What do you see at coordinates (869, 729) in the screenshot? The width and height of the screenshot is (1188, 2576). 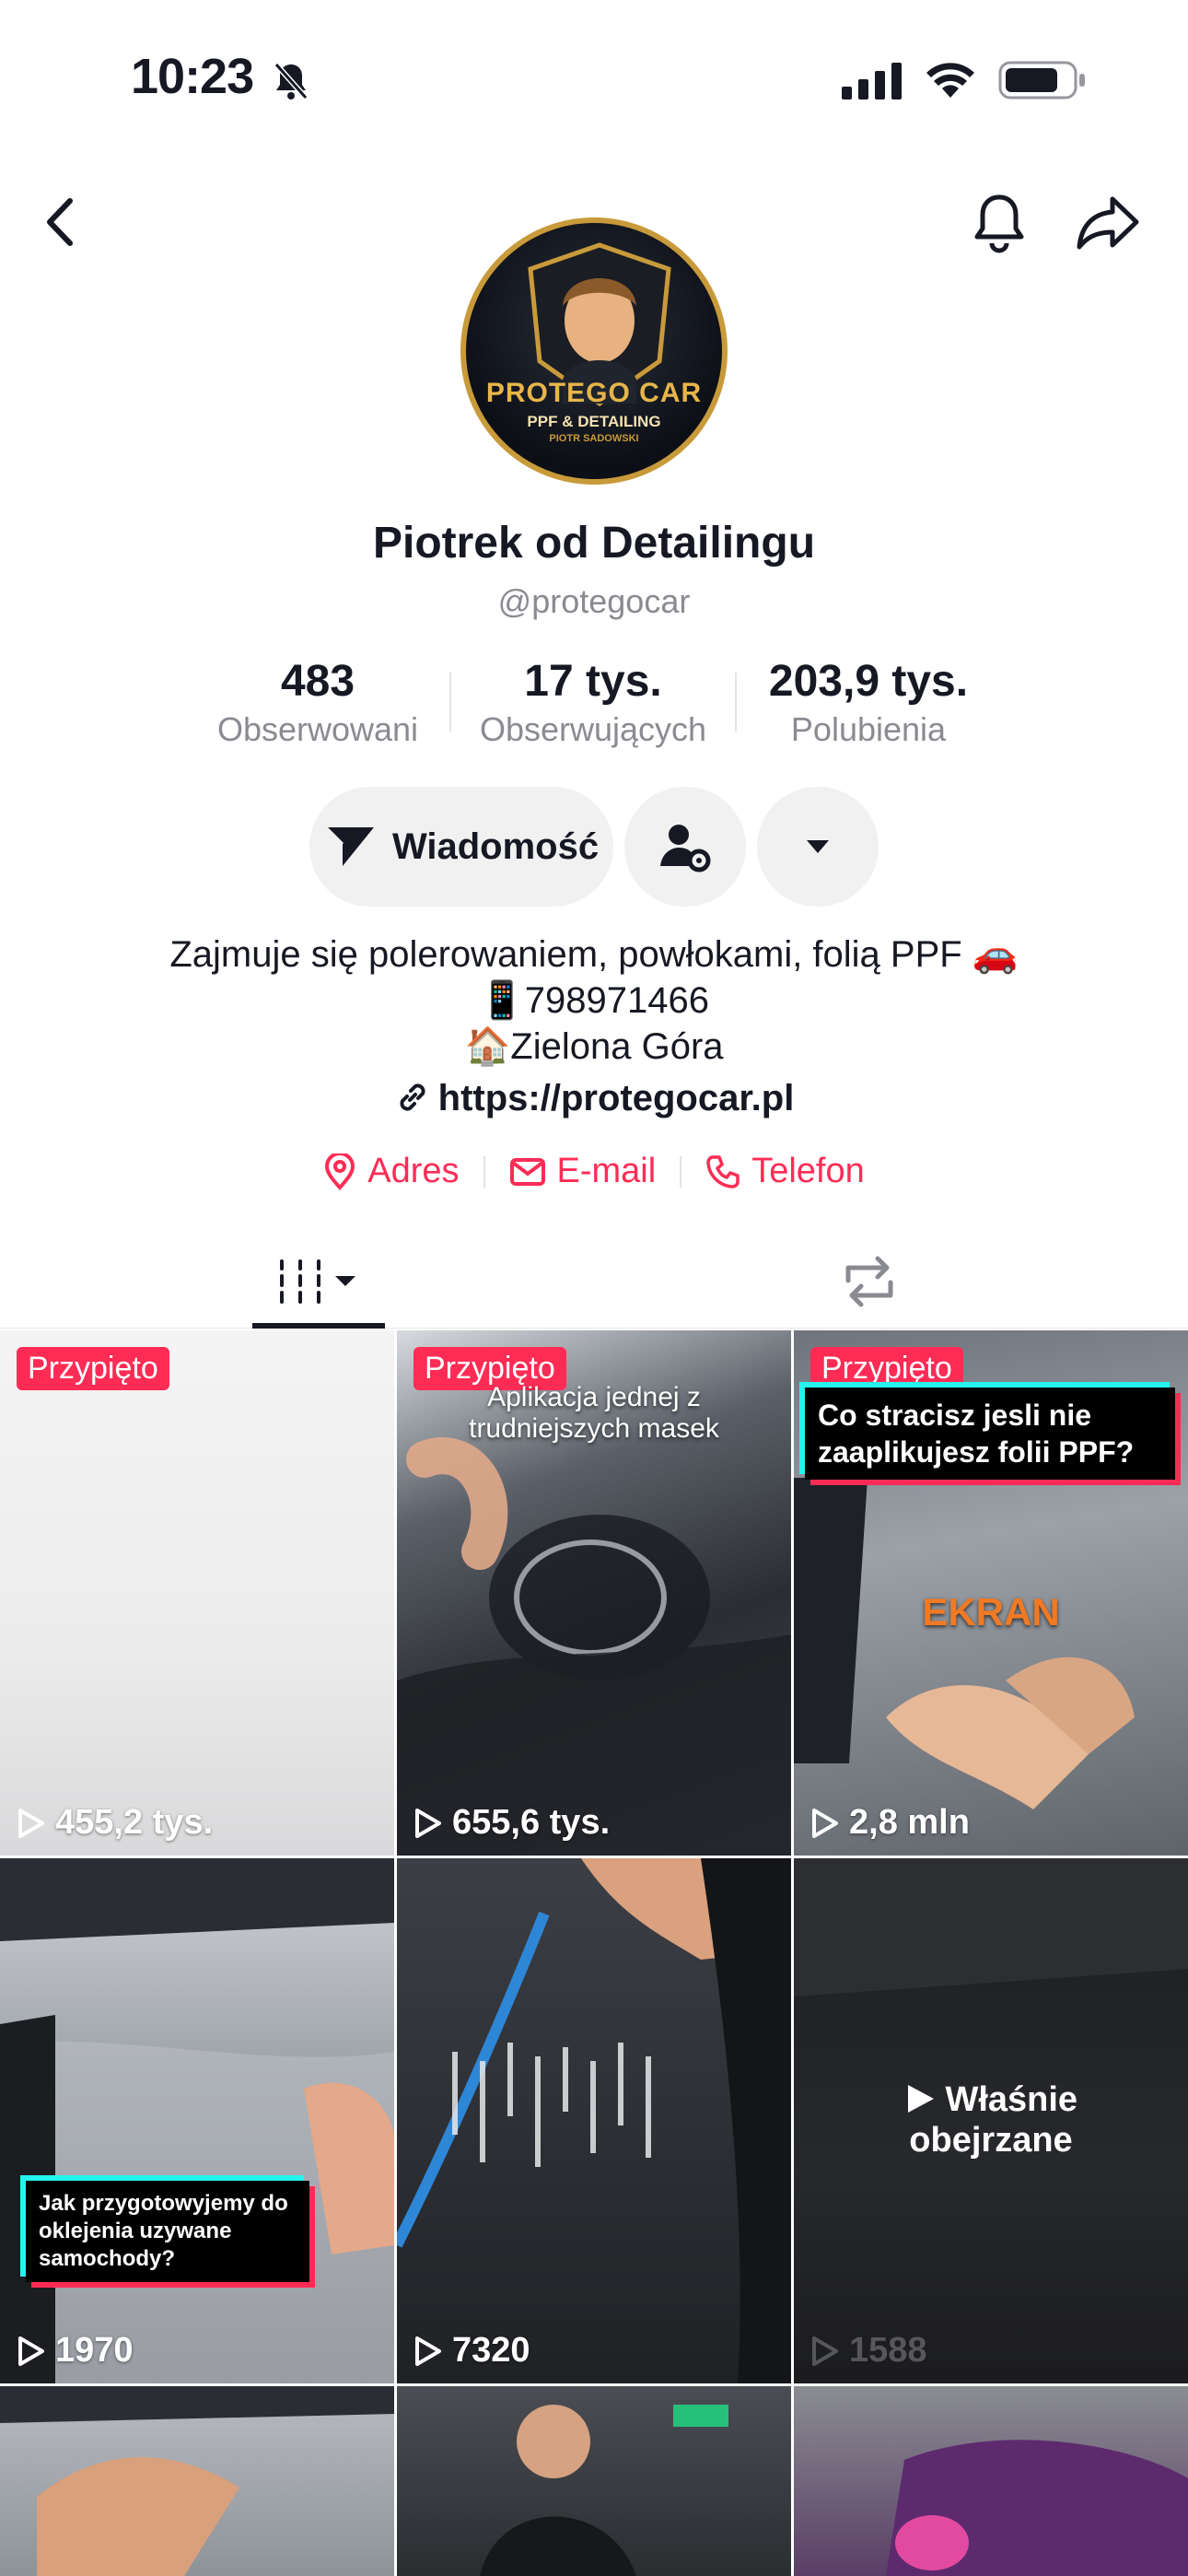 I see `stat-label: Polubienia` at bounding box center [869, 729].